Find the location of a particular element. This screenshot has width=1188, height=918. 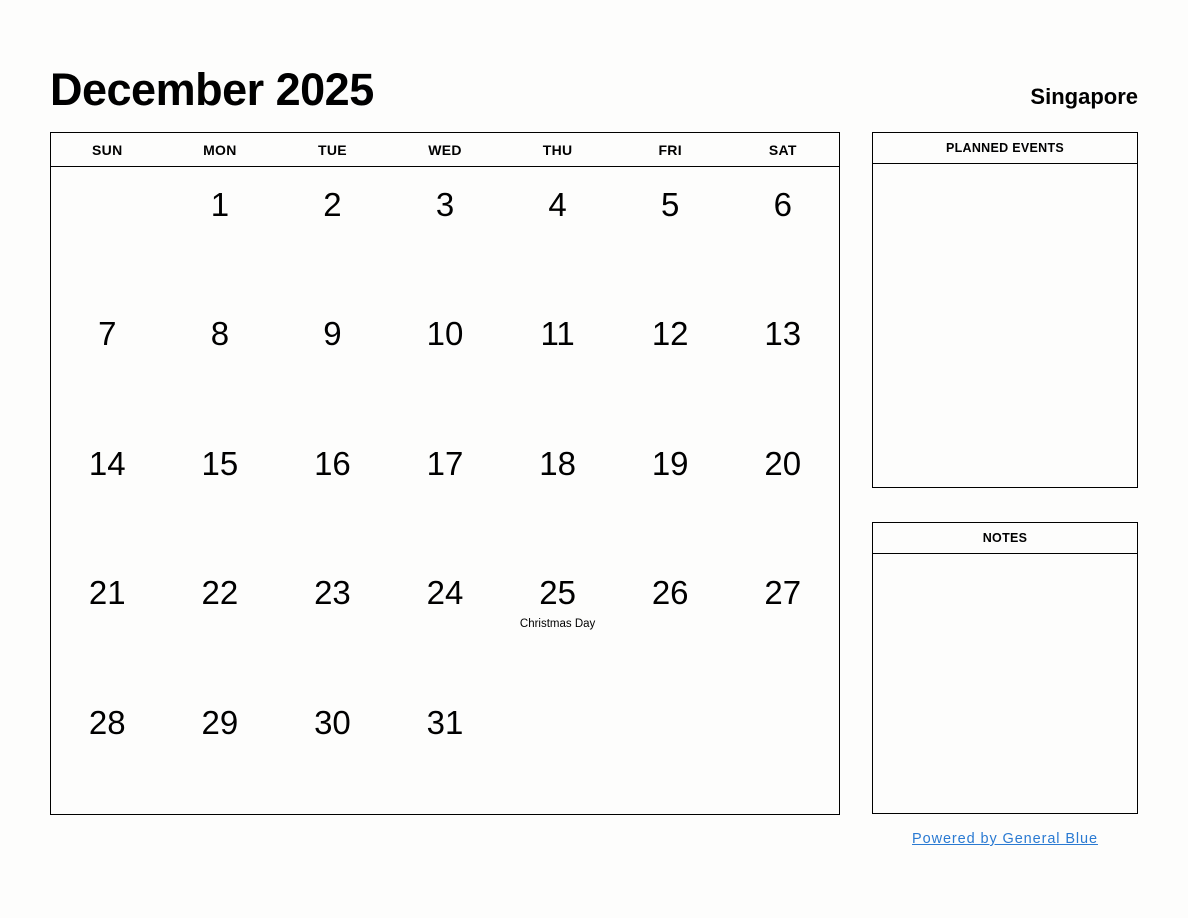

day-cell-4: 4 is located at coordinates (557, 231).